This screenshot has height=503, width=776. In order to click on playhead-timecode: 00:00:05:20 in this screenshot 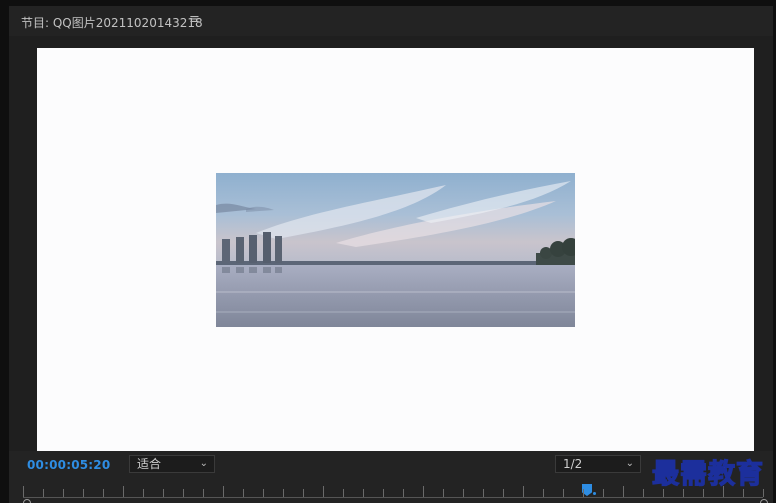, I will do `click(68, 465)`.